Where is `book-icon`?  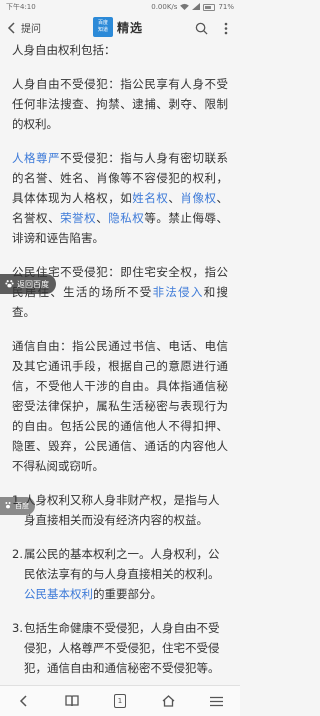
book-icon is located at coordinates (72, 701).